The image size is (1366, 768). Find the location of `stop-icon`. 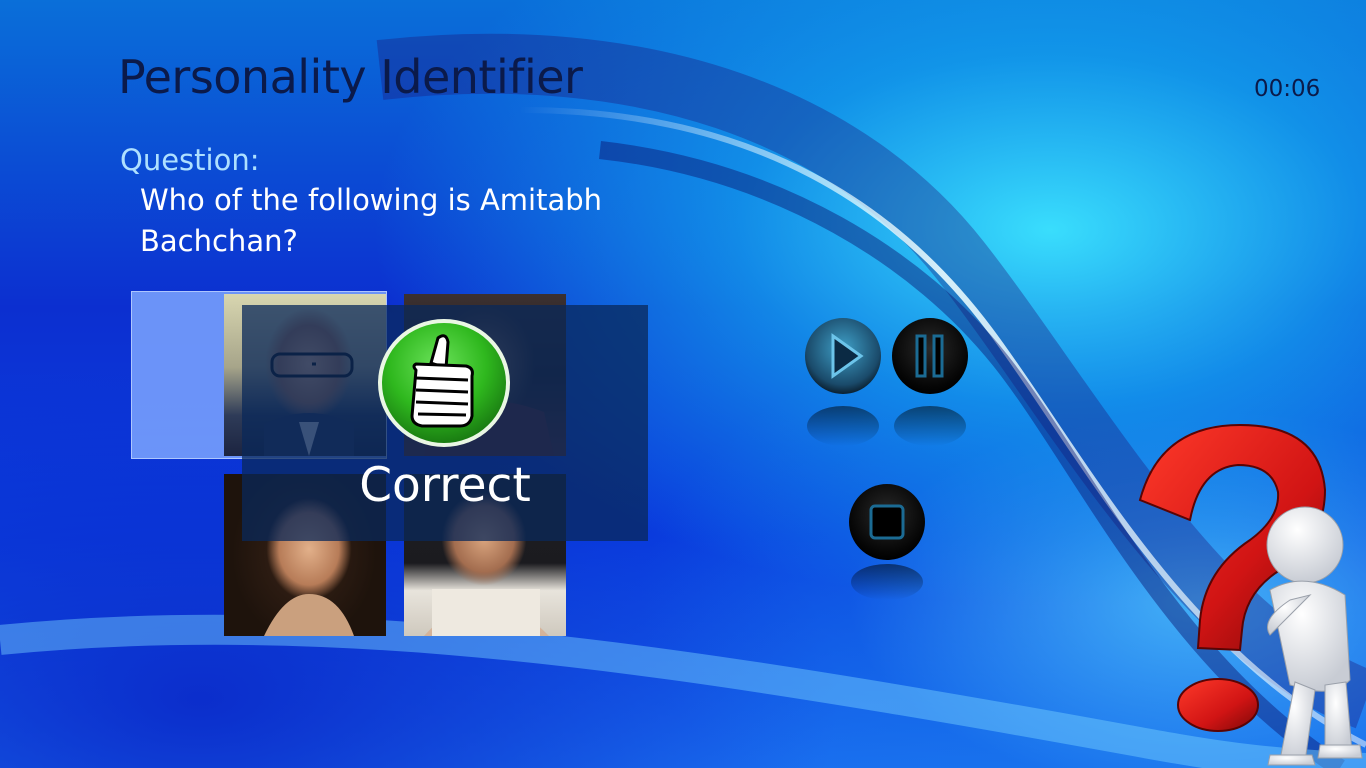

stop-icon is located at coordinates (887, 522).